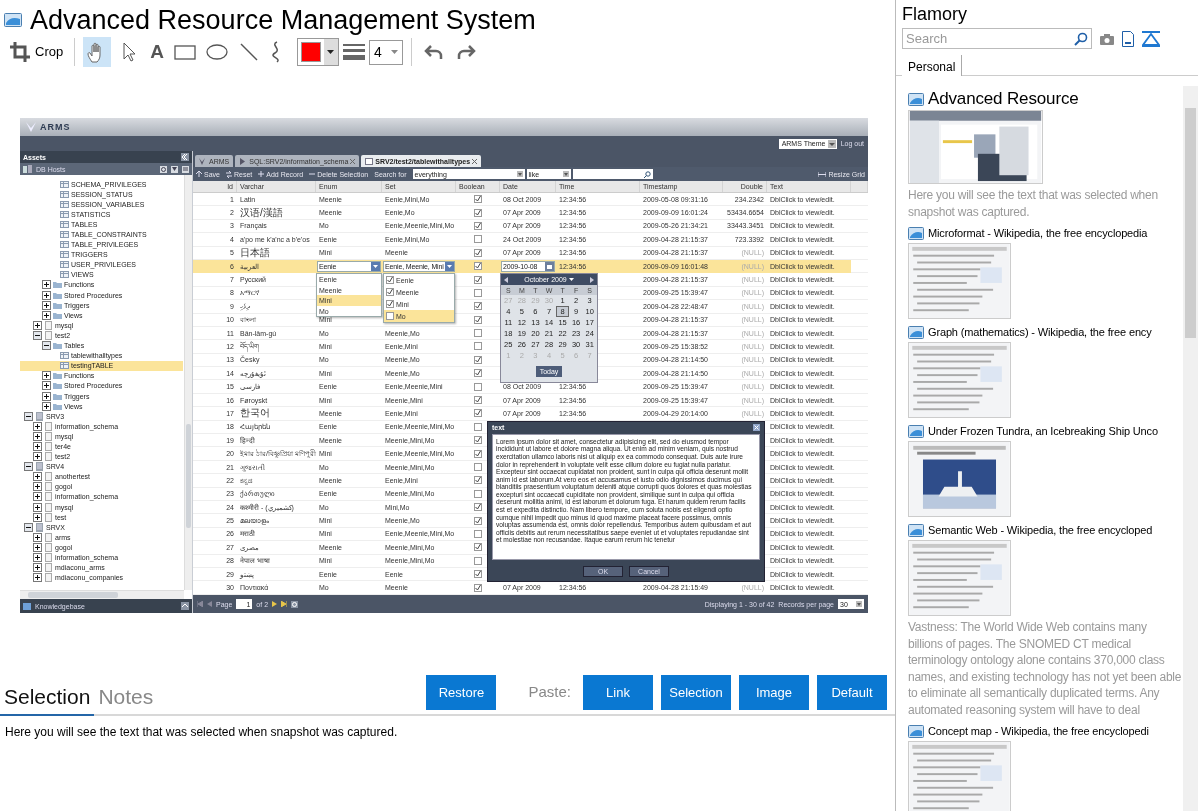  I want to click on table-cell-text: 汉语/漢語, so click(261, 212).